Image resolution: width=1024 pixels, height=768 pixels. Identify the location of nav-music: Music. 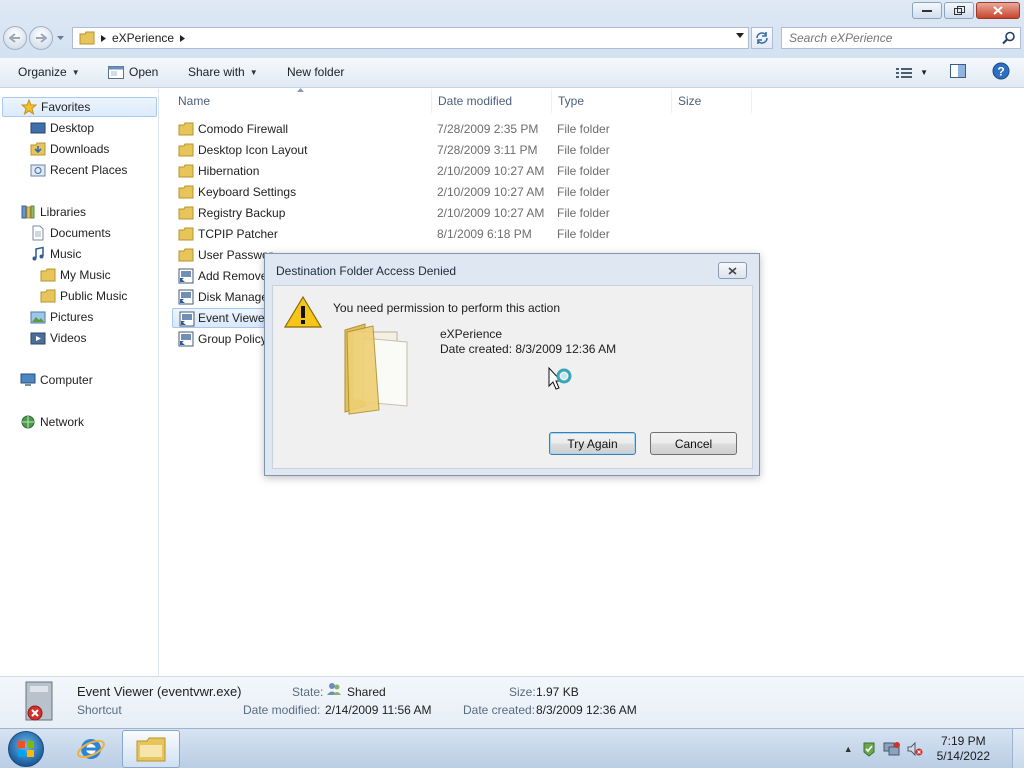
(55, 254).